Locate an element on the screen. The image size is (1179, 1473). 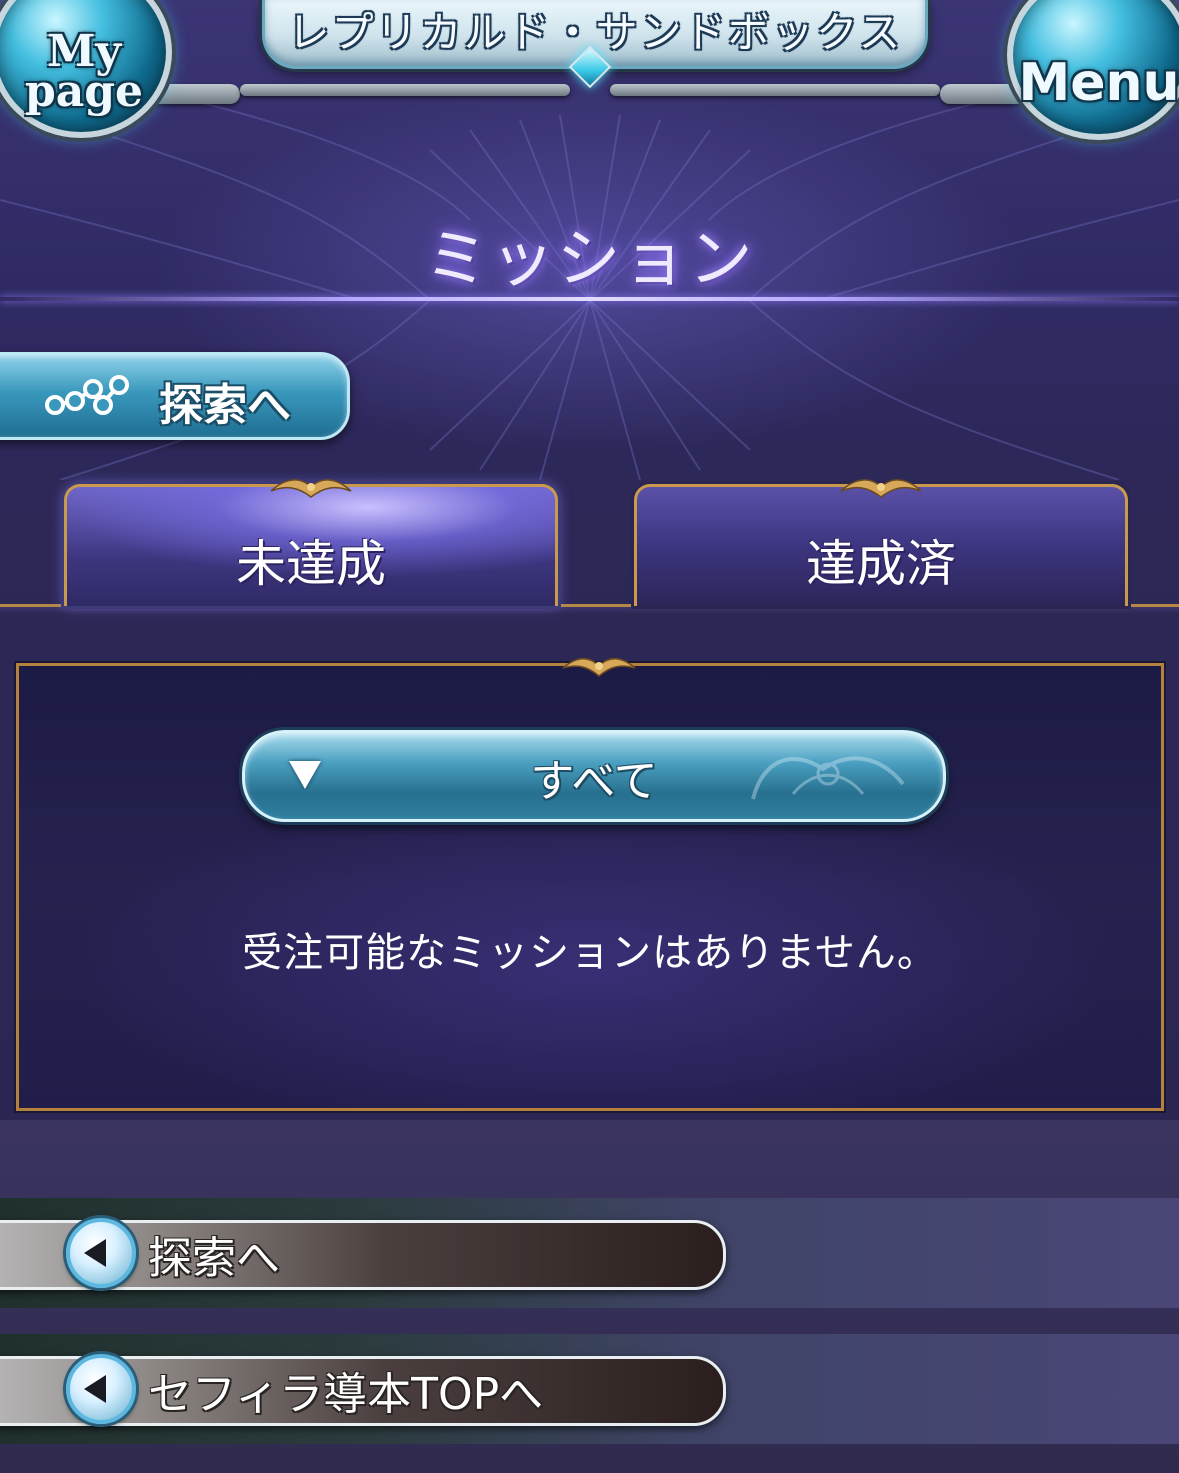
tab-completed-label: 達成済 is located at coordinates (881, 563).